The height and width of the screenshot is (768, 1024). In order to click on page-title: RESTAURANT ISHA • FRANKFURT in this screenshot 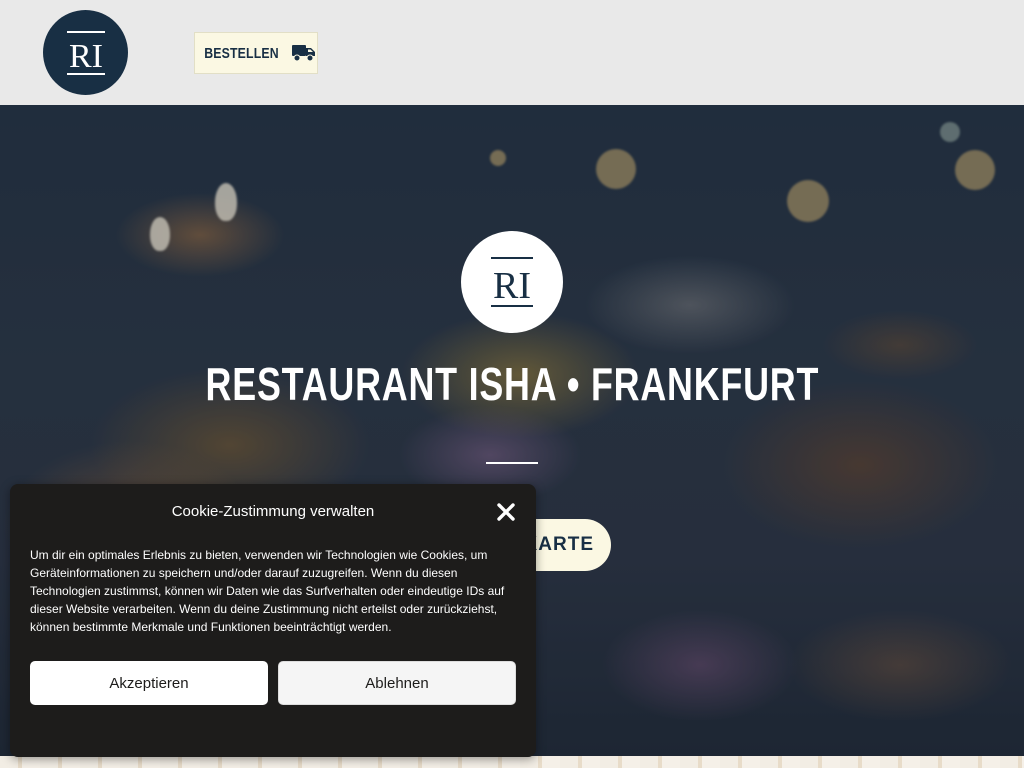, I will do `click(512, 384)`.